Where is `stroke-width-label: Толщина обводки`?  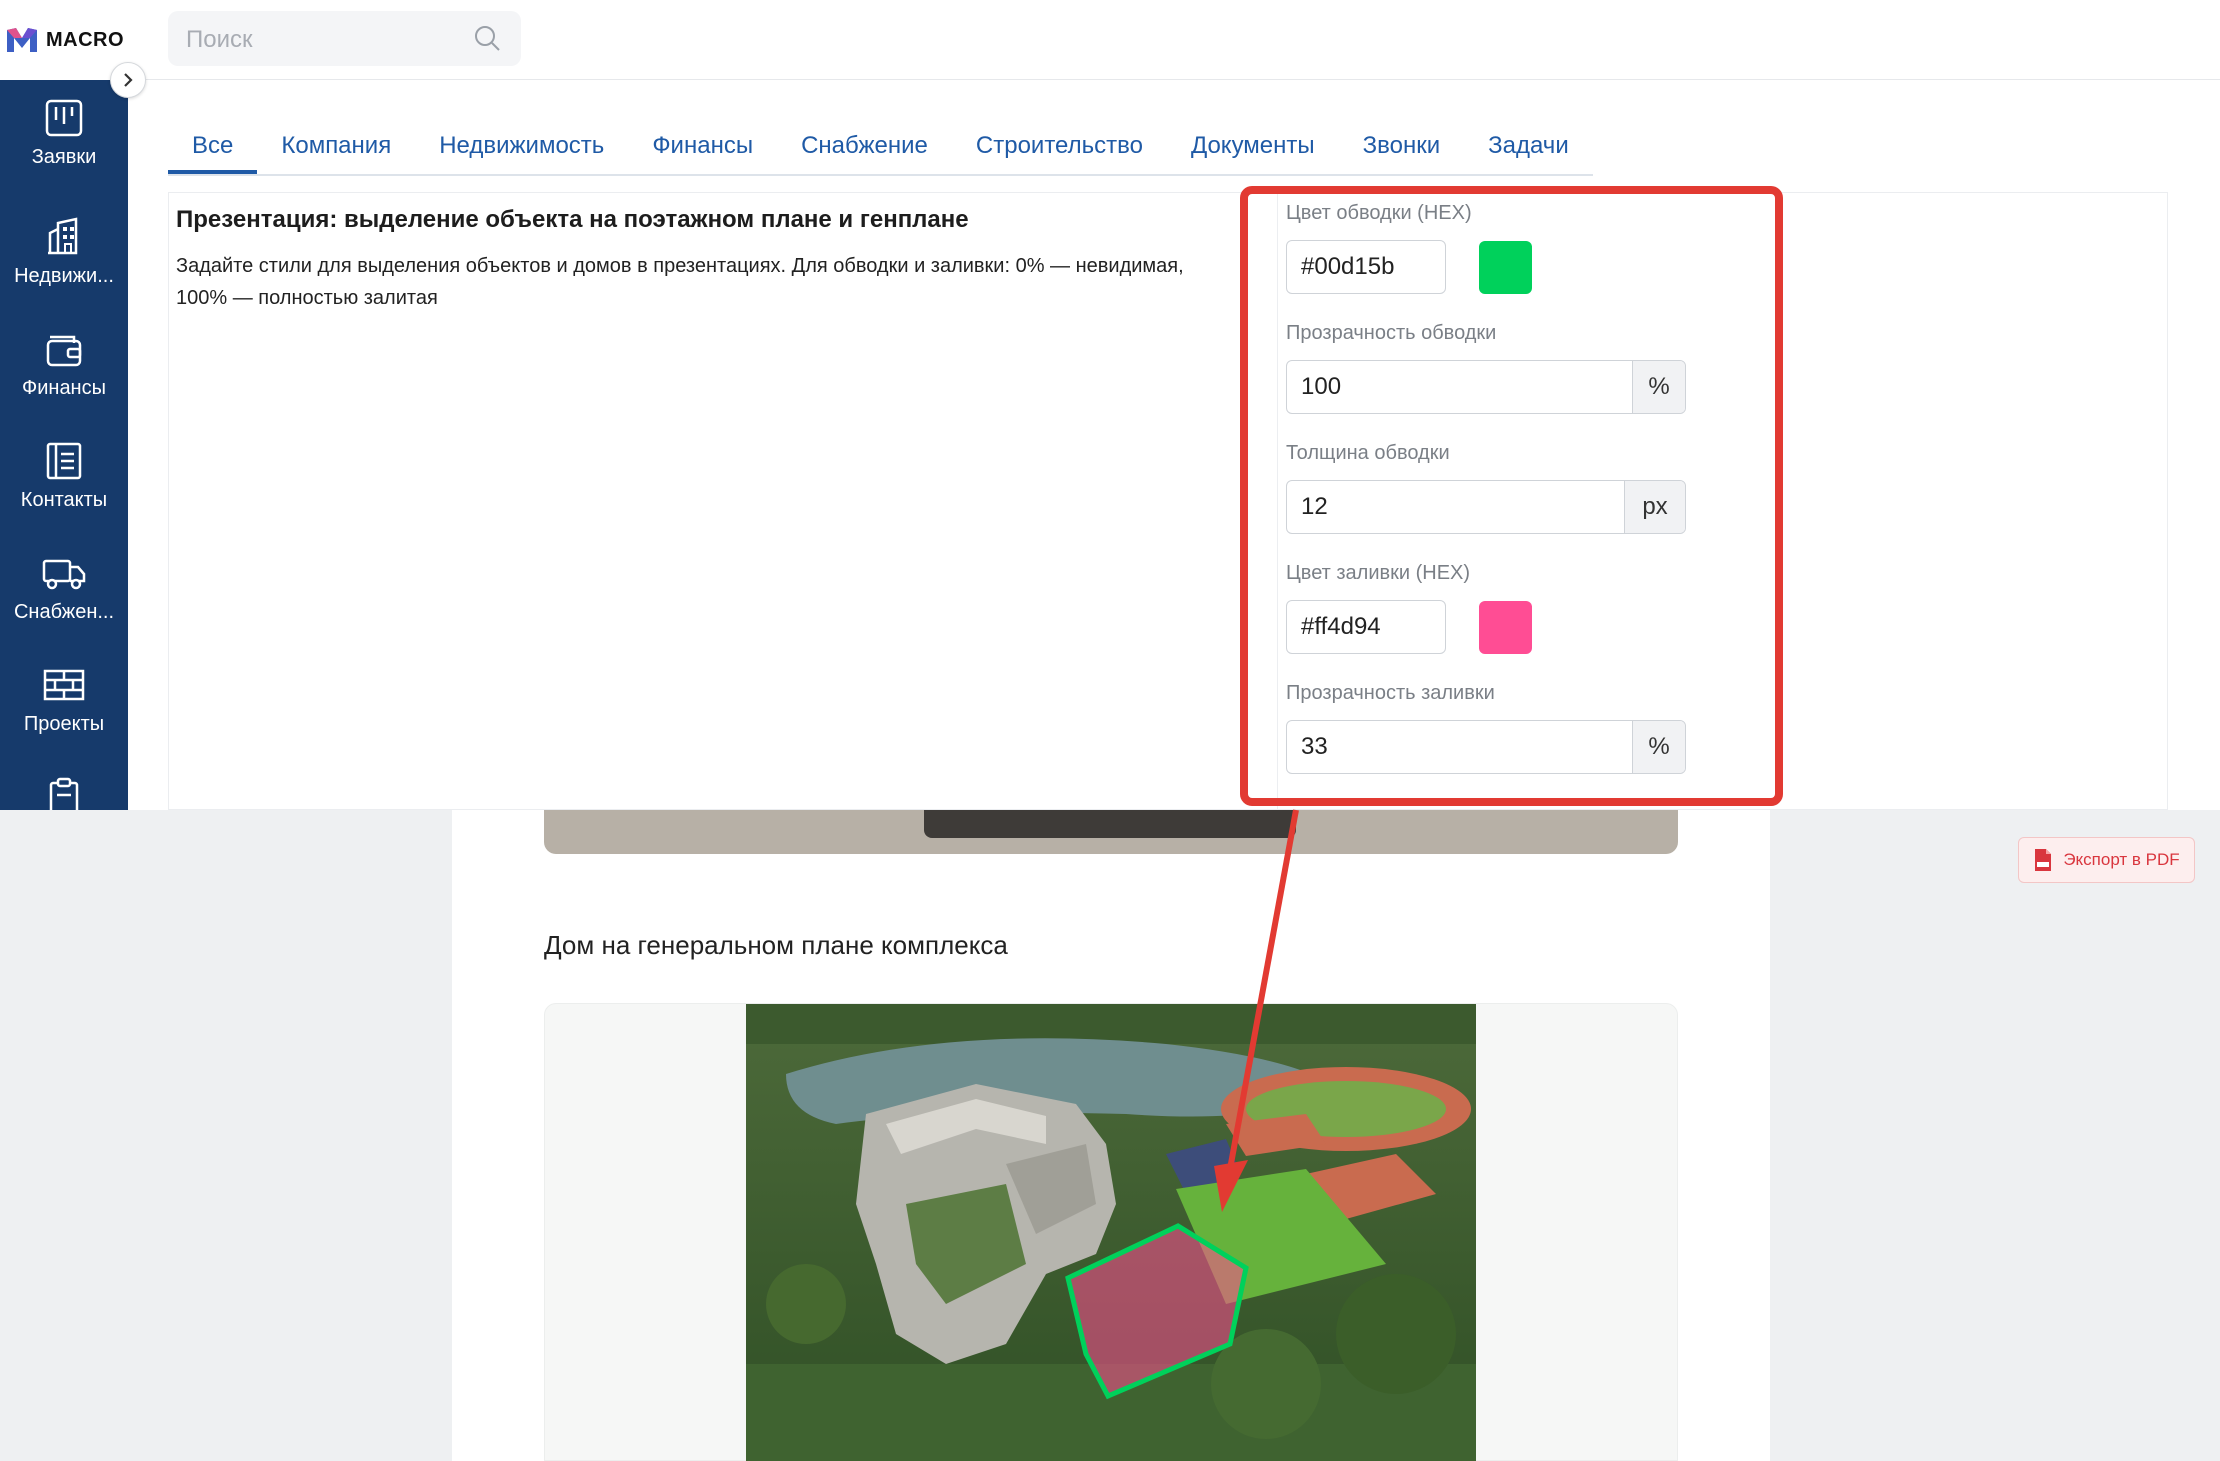
stroke-width-label: Толщина обводки is located at coordinates (1368, 453).